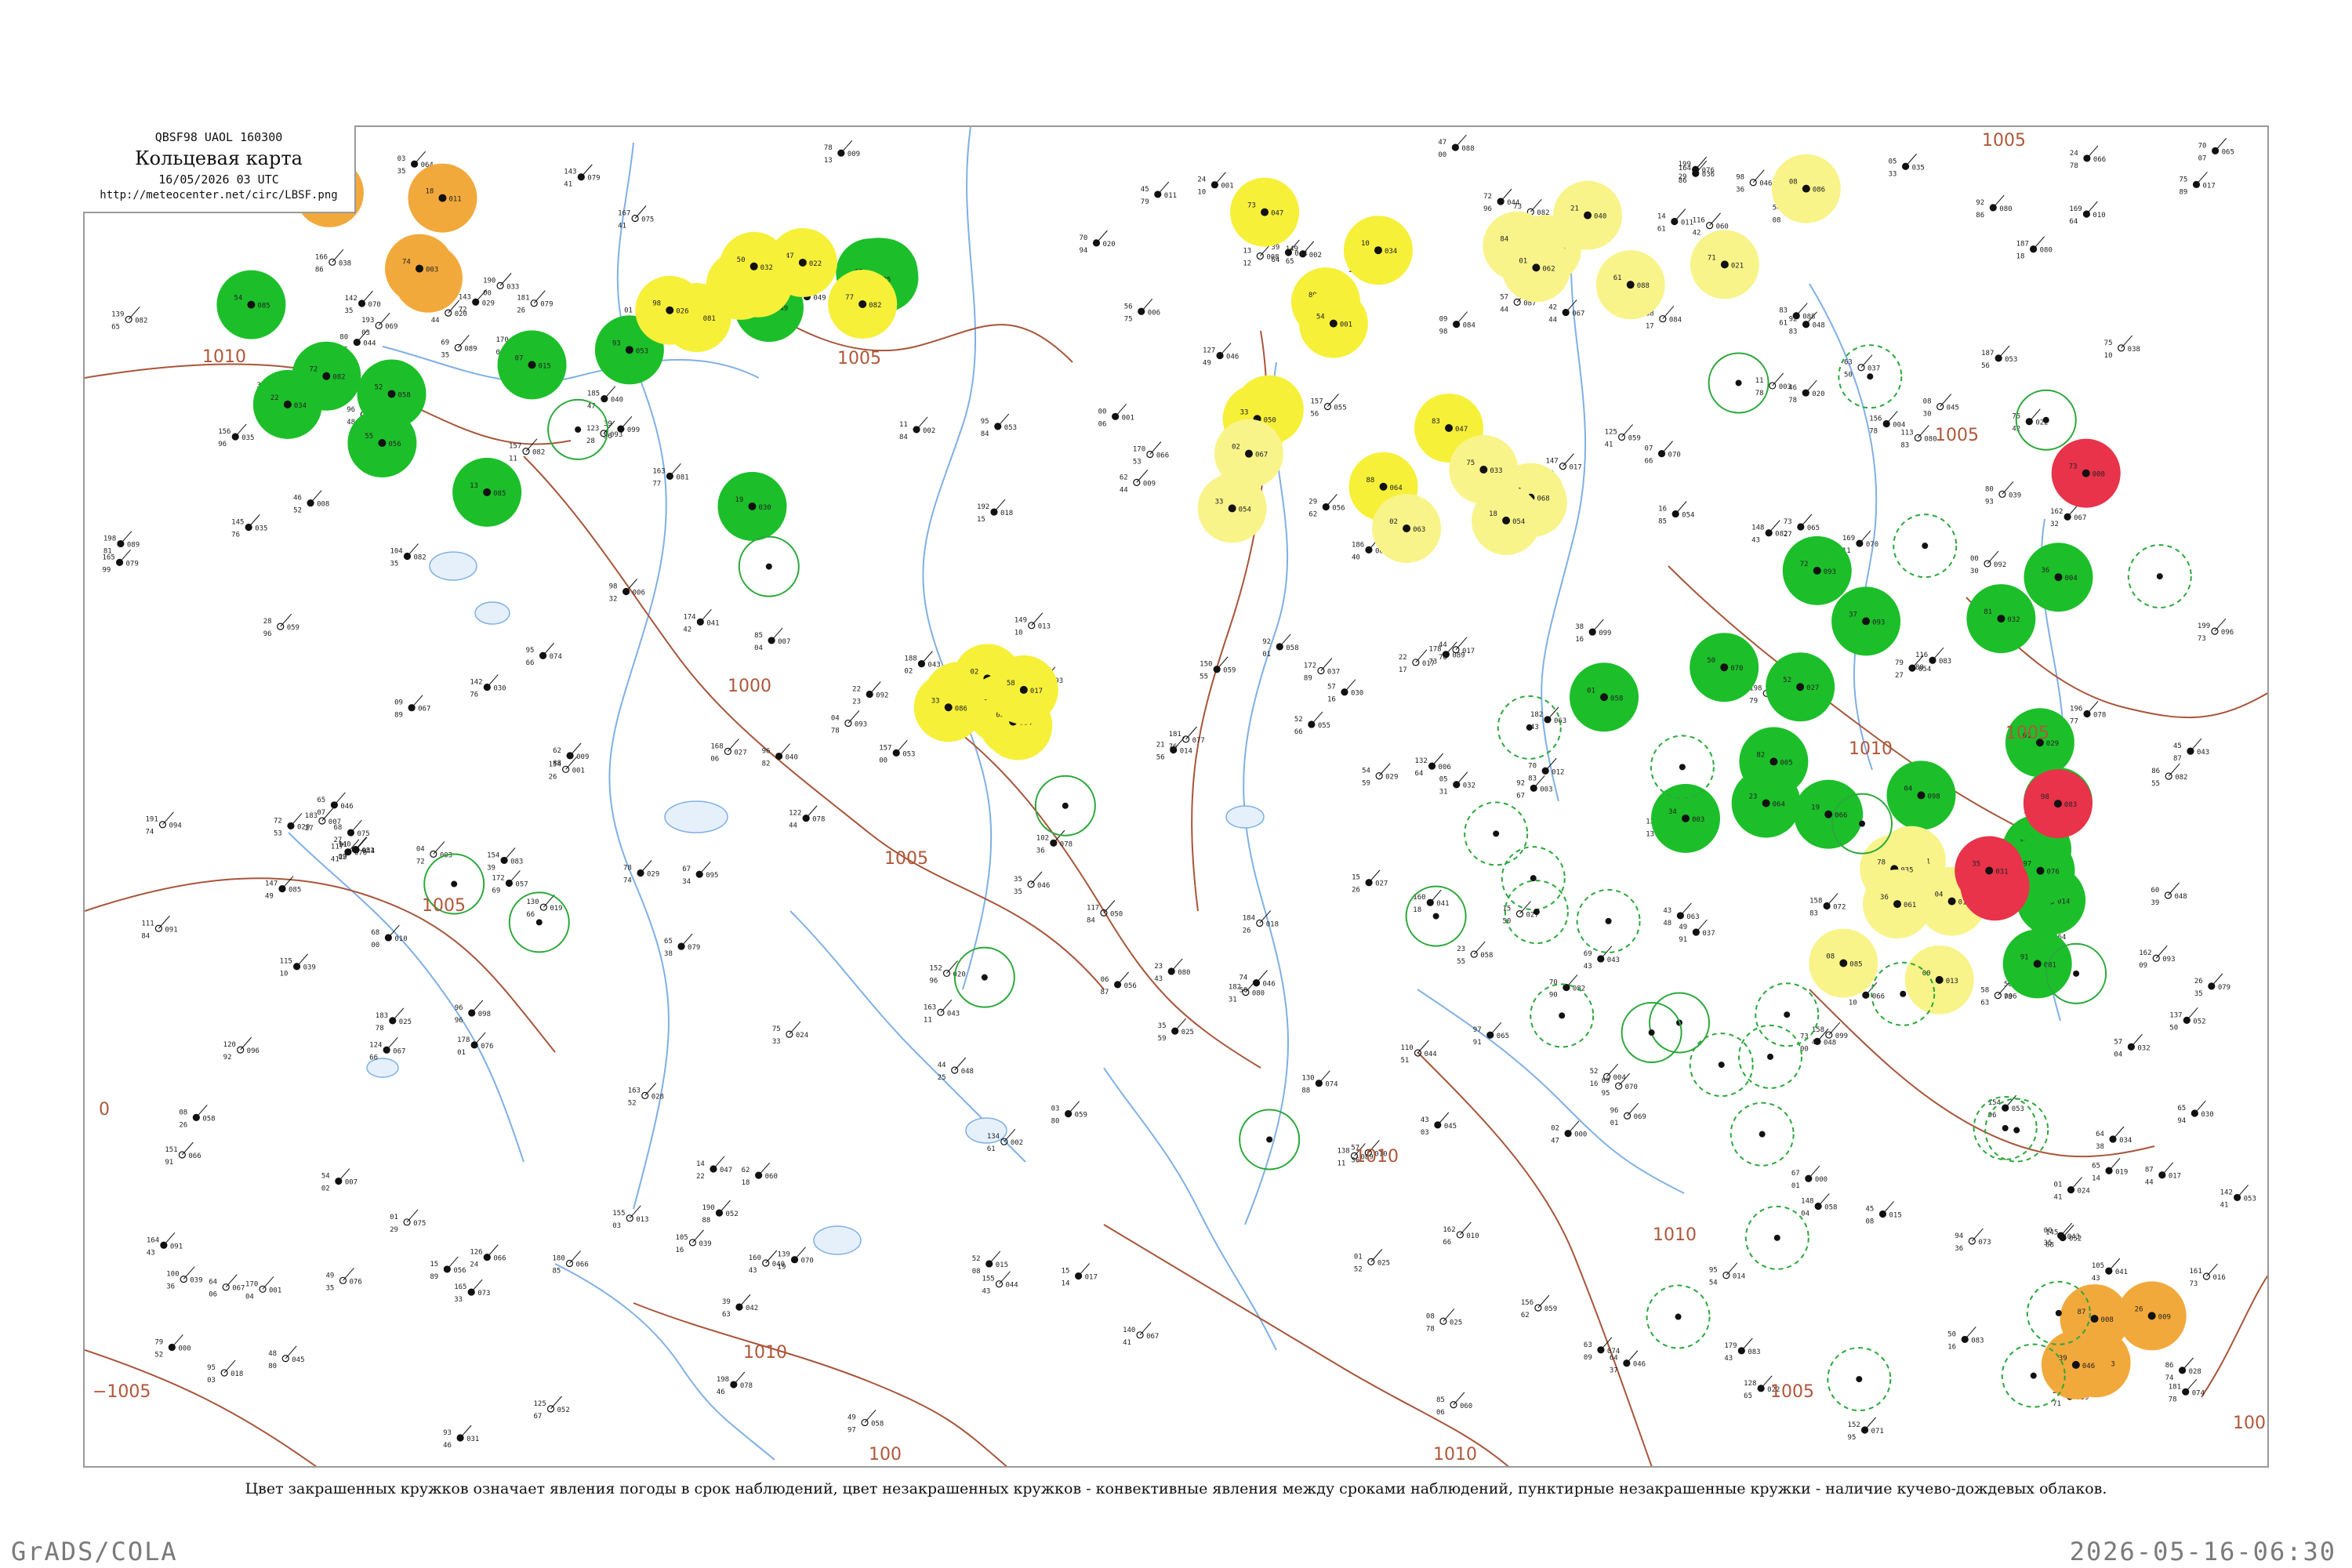  I want to click on weather-circle-green-filled: 82 005, so click(1774, 762).